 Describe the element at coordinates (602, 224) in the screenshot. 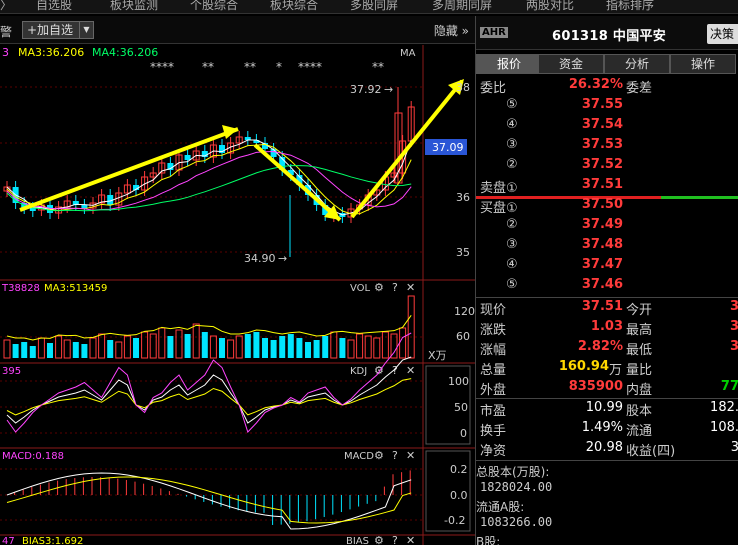

I see `buy-level-price: 37.49` at that location.